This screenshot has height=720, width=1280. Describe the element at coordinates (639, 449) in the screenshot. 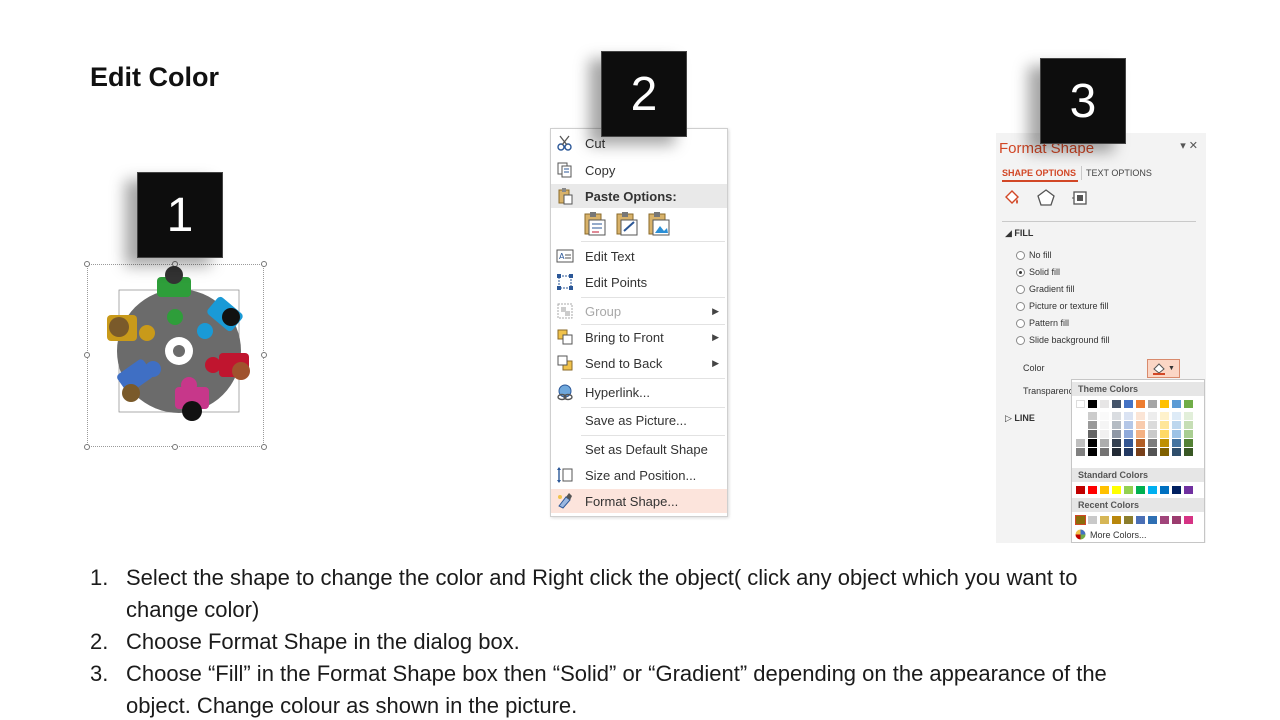

I see `menu-item-set-default-shape: Set as Default Shape` at that location.